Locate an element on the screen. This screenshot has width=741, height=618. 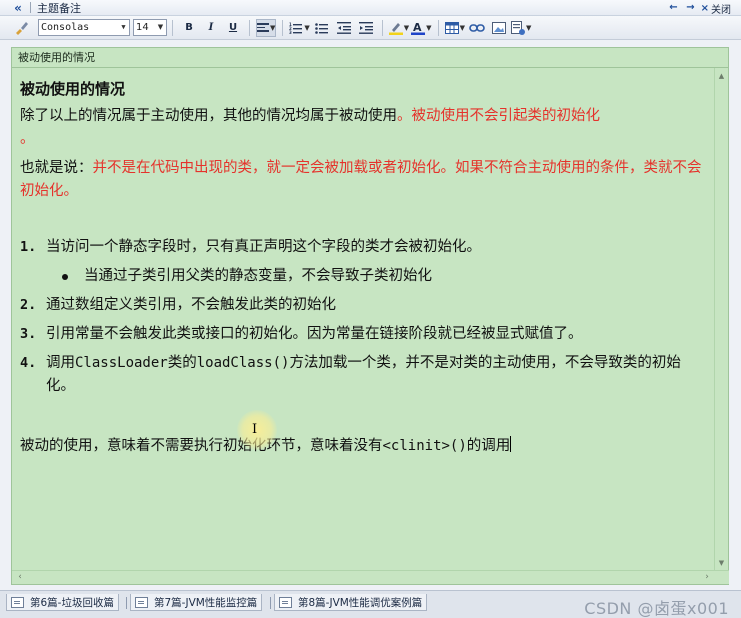
panel-title: 主题备注 is located at coordinates (59, 8).